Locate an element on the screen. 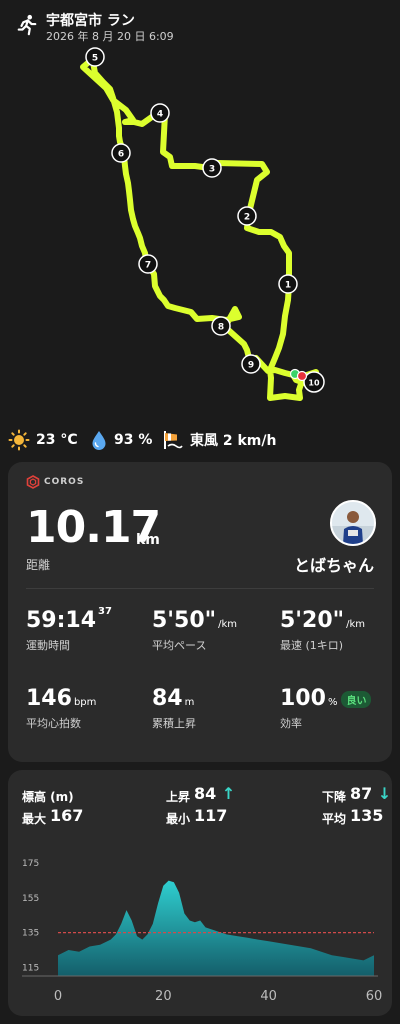 This screenshot has width=400, height=1024. weather-bar: 23 °C 93 % 東風 2 km/h is located at coordinates (200, 440).